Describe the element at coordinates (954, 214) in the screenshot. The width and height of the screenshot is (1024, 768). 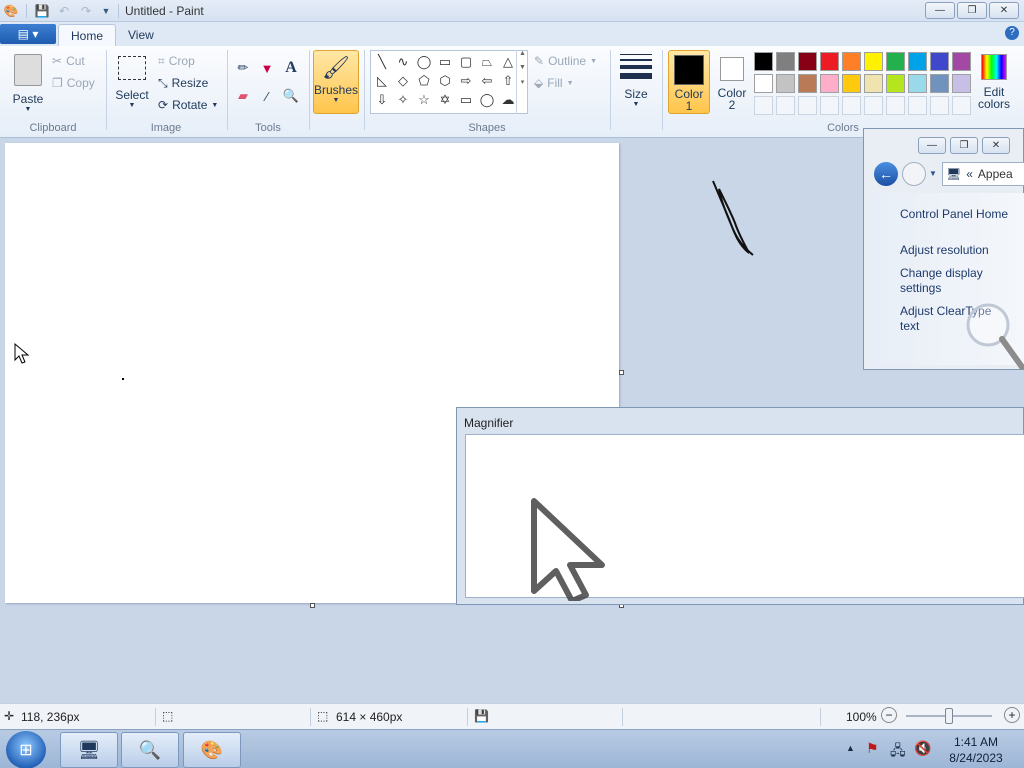
I see `control-panel-home-link: Control Panel Home` at that location.